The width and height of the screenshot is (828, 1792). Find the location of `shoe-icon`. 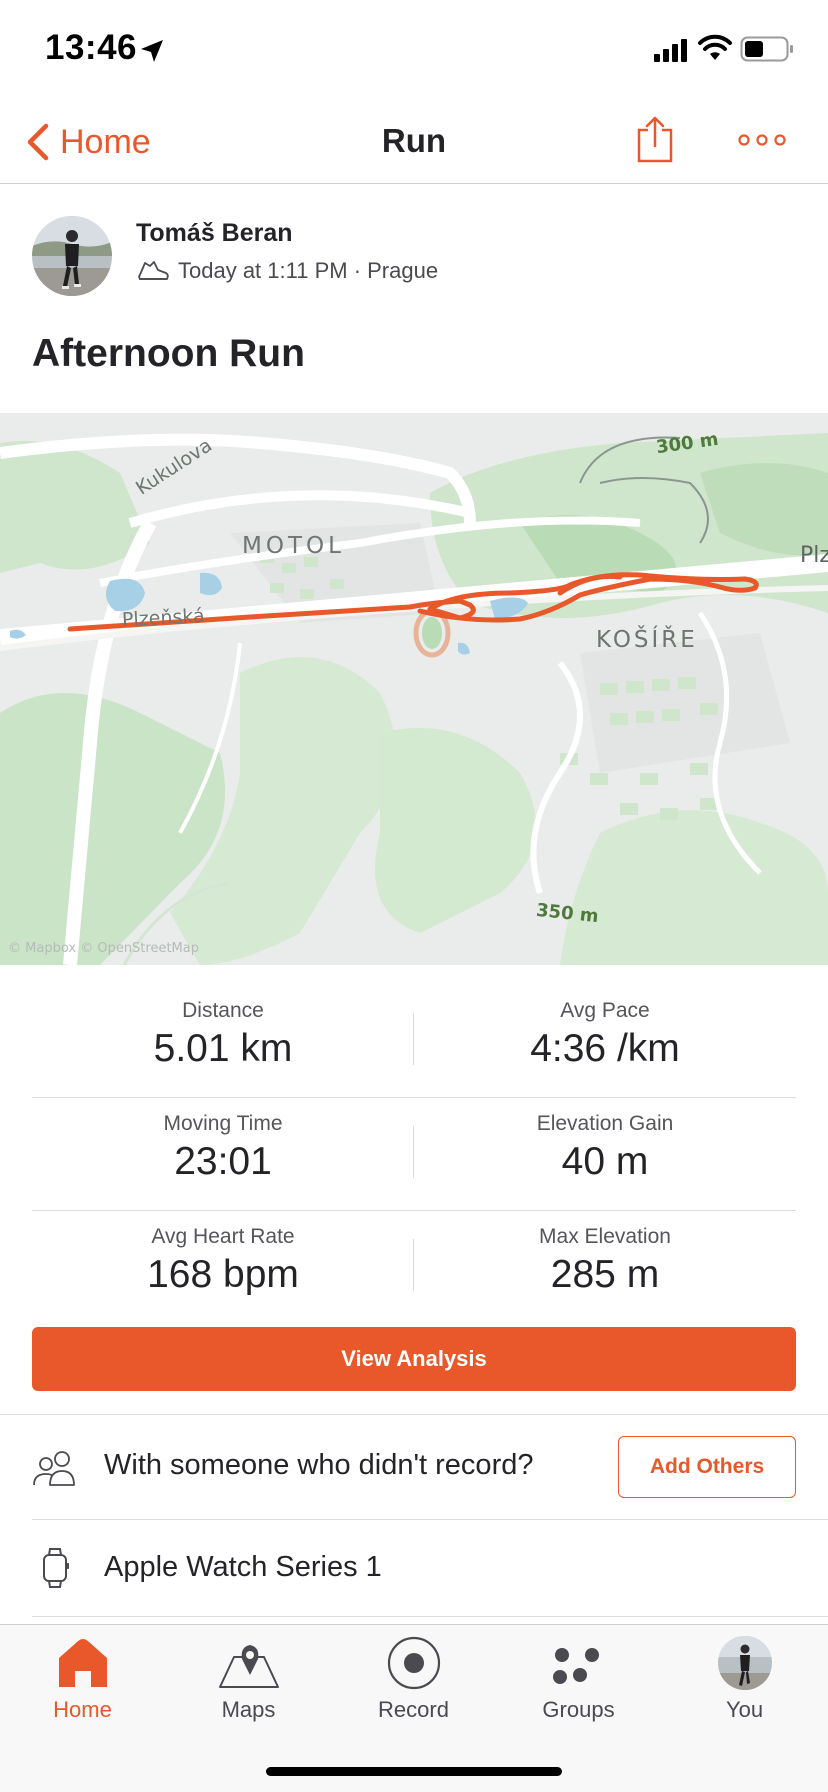

shoe-icon is located at coordinates (153, 270).